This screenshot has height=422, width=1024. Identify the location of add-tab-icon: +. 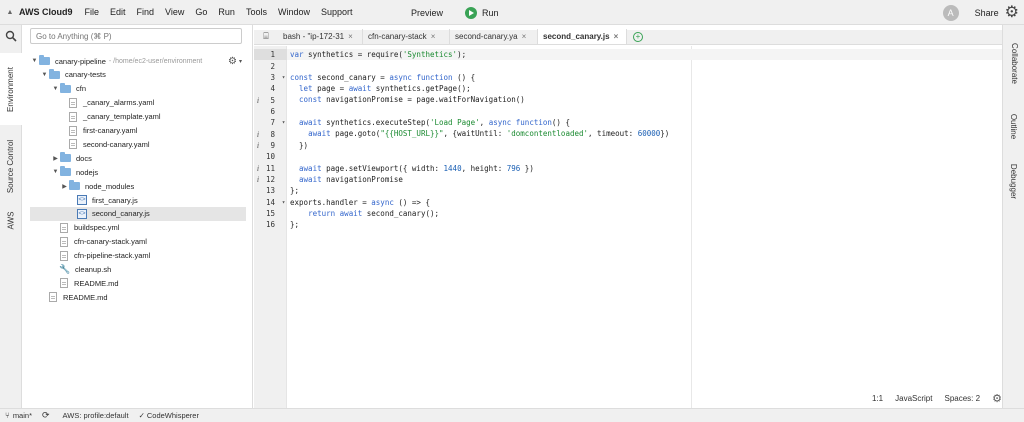
(638, 37).